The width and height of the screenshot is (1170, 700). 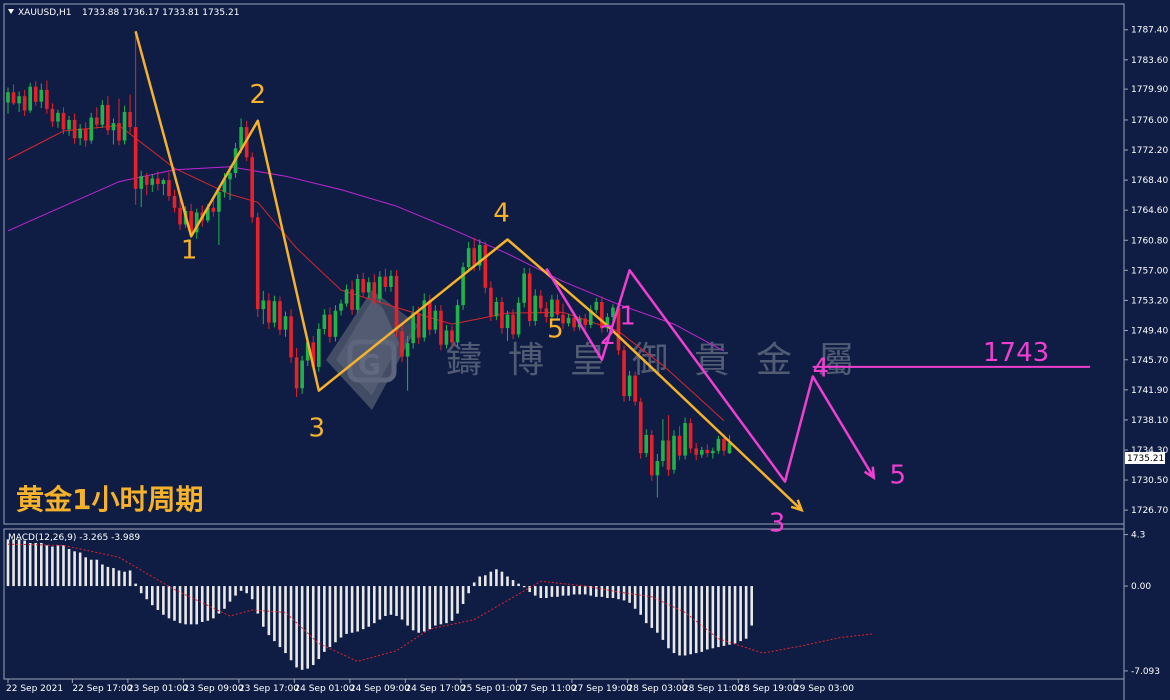 What do you see at coordinates (713, 689) in the screenshot?
I see `time-tick-label: 28 Sep 11:00` at bounding box center [713, 689].